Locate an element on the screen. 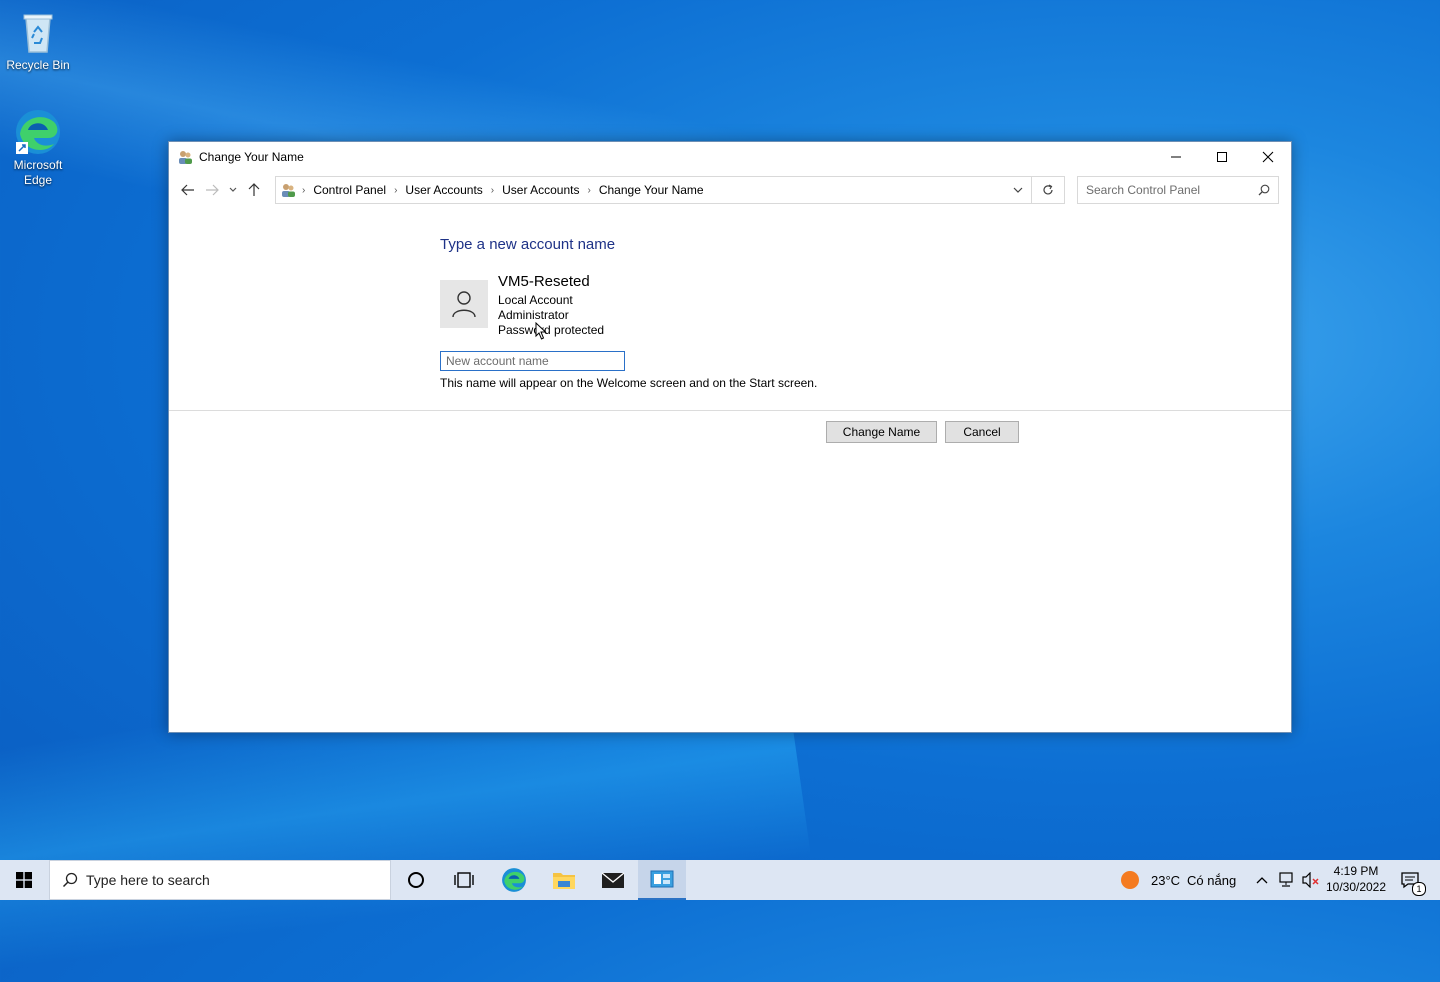 This screenshot has width=1440, height=982. breadcrumb-control-panel: Control Panel is located at coordinates (349, 190).